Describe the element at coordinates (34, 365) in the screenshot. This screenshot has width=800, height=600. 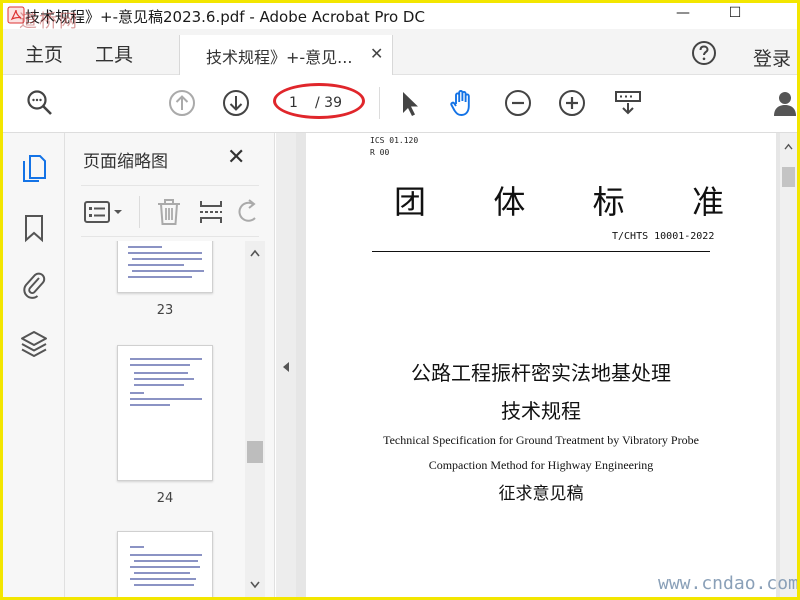
I see `left-navigation-rail` at that location.